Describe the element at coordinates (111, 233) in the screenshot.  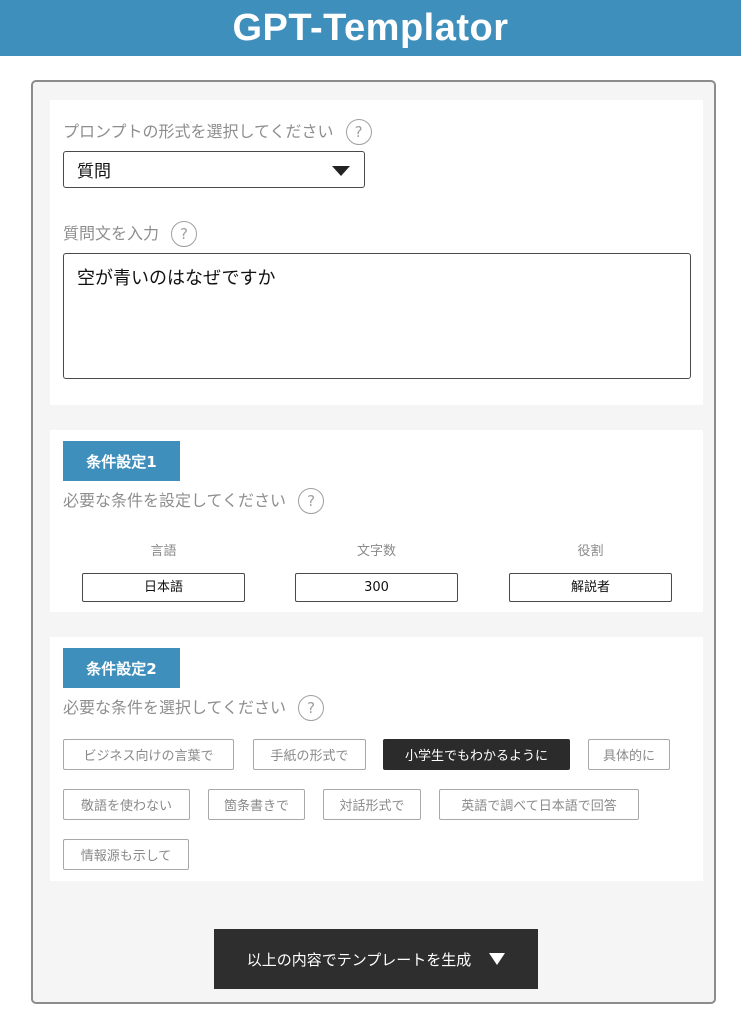
I see `question-label: 質問文を入力` at that location.